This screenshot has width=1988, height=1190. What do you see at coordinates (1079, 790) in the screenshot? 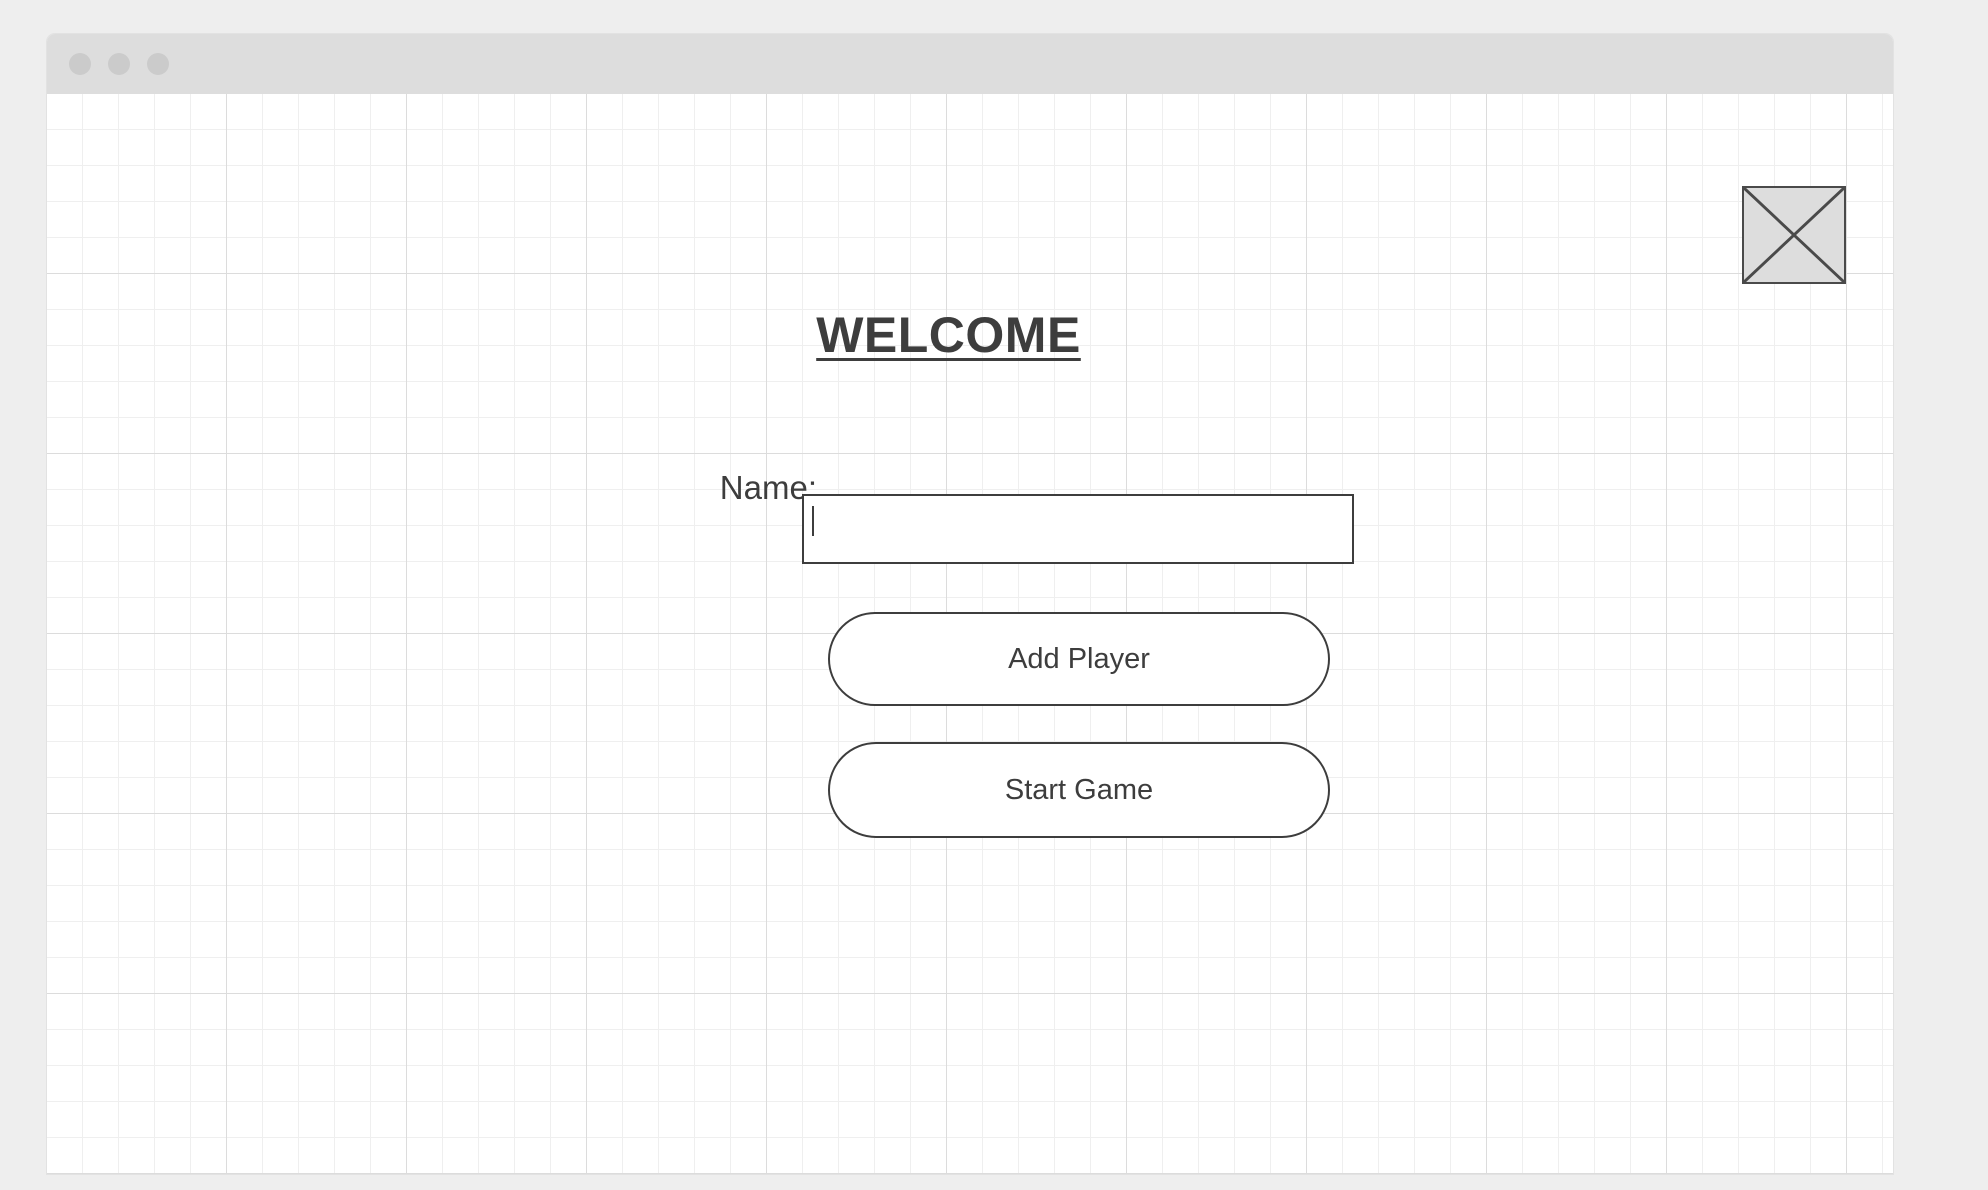
I see `start-game-button: Start Game` at bounding box center [1079, 790].